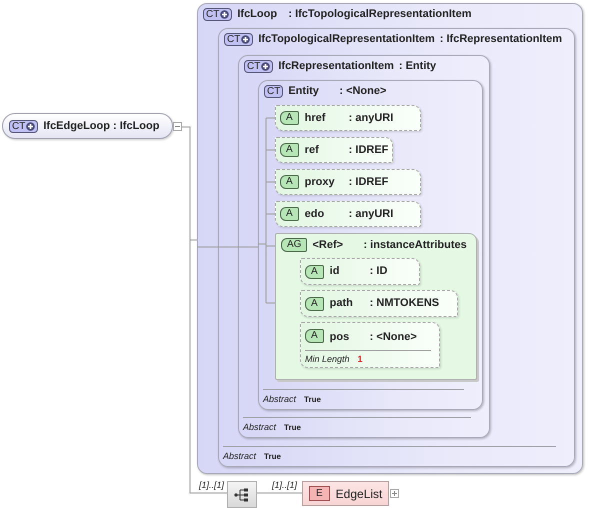 Image resolution: width=589 pixels, height=511 pixels. What do you see at coordinates (312, 150) in the screenshot?
I see `attribute-name: ref` at bounding box center [312, 150].